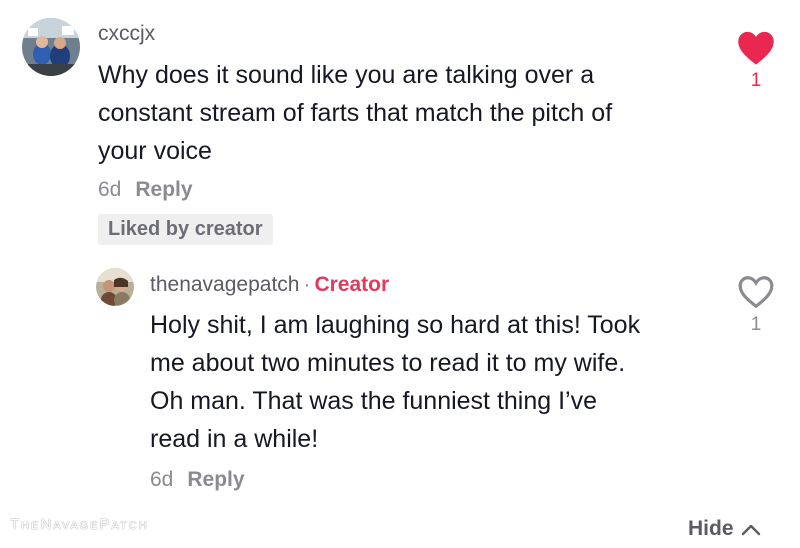  Describe the element at coordinates (126, 34) in the screenshot. I see `comment-username: cxccjx` at that location.